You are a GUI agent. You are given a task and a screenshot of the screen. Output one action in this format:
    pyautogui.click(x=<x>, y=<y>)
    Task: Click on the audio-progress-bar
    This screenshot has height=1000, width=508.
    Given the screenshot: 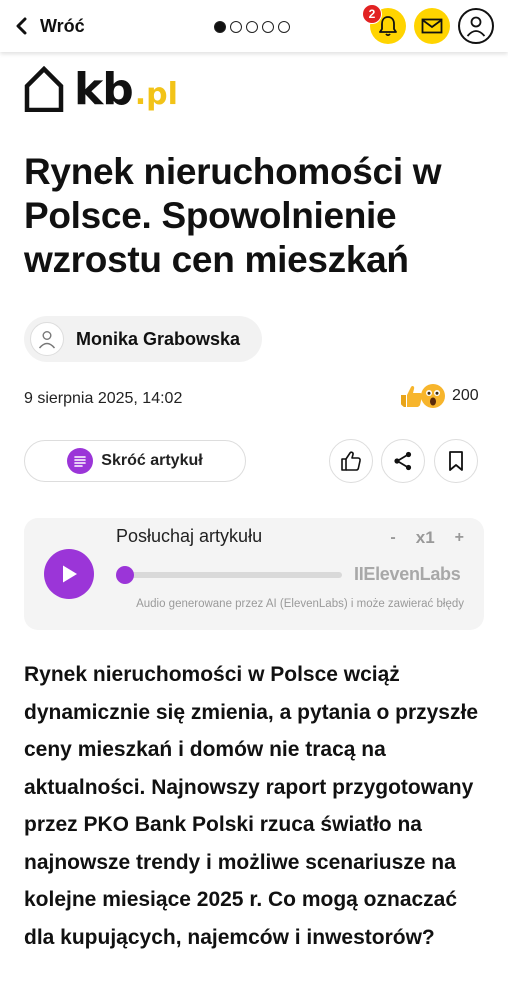 What is the action you would take?
    pyautogui.click(x=229, y=575)
    